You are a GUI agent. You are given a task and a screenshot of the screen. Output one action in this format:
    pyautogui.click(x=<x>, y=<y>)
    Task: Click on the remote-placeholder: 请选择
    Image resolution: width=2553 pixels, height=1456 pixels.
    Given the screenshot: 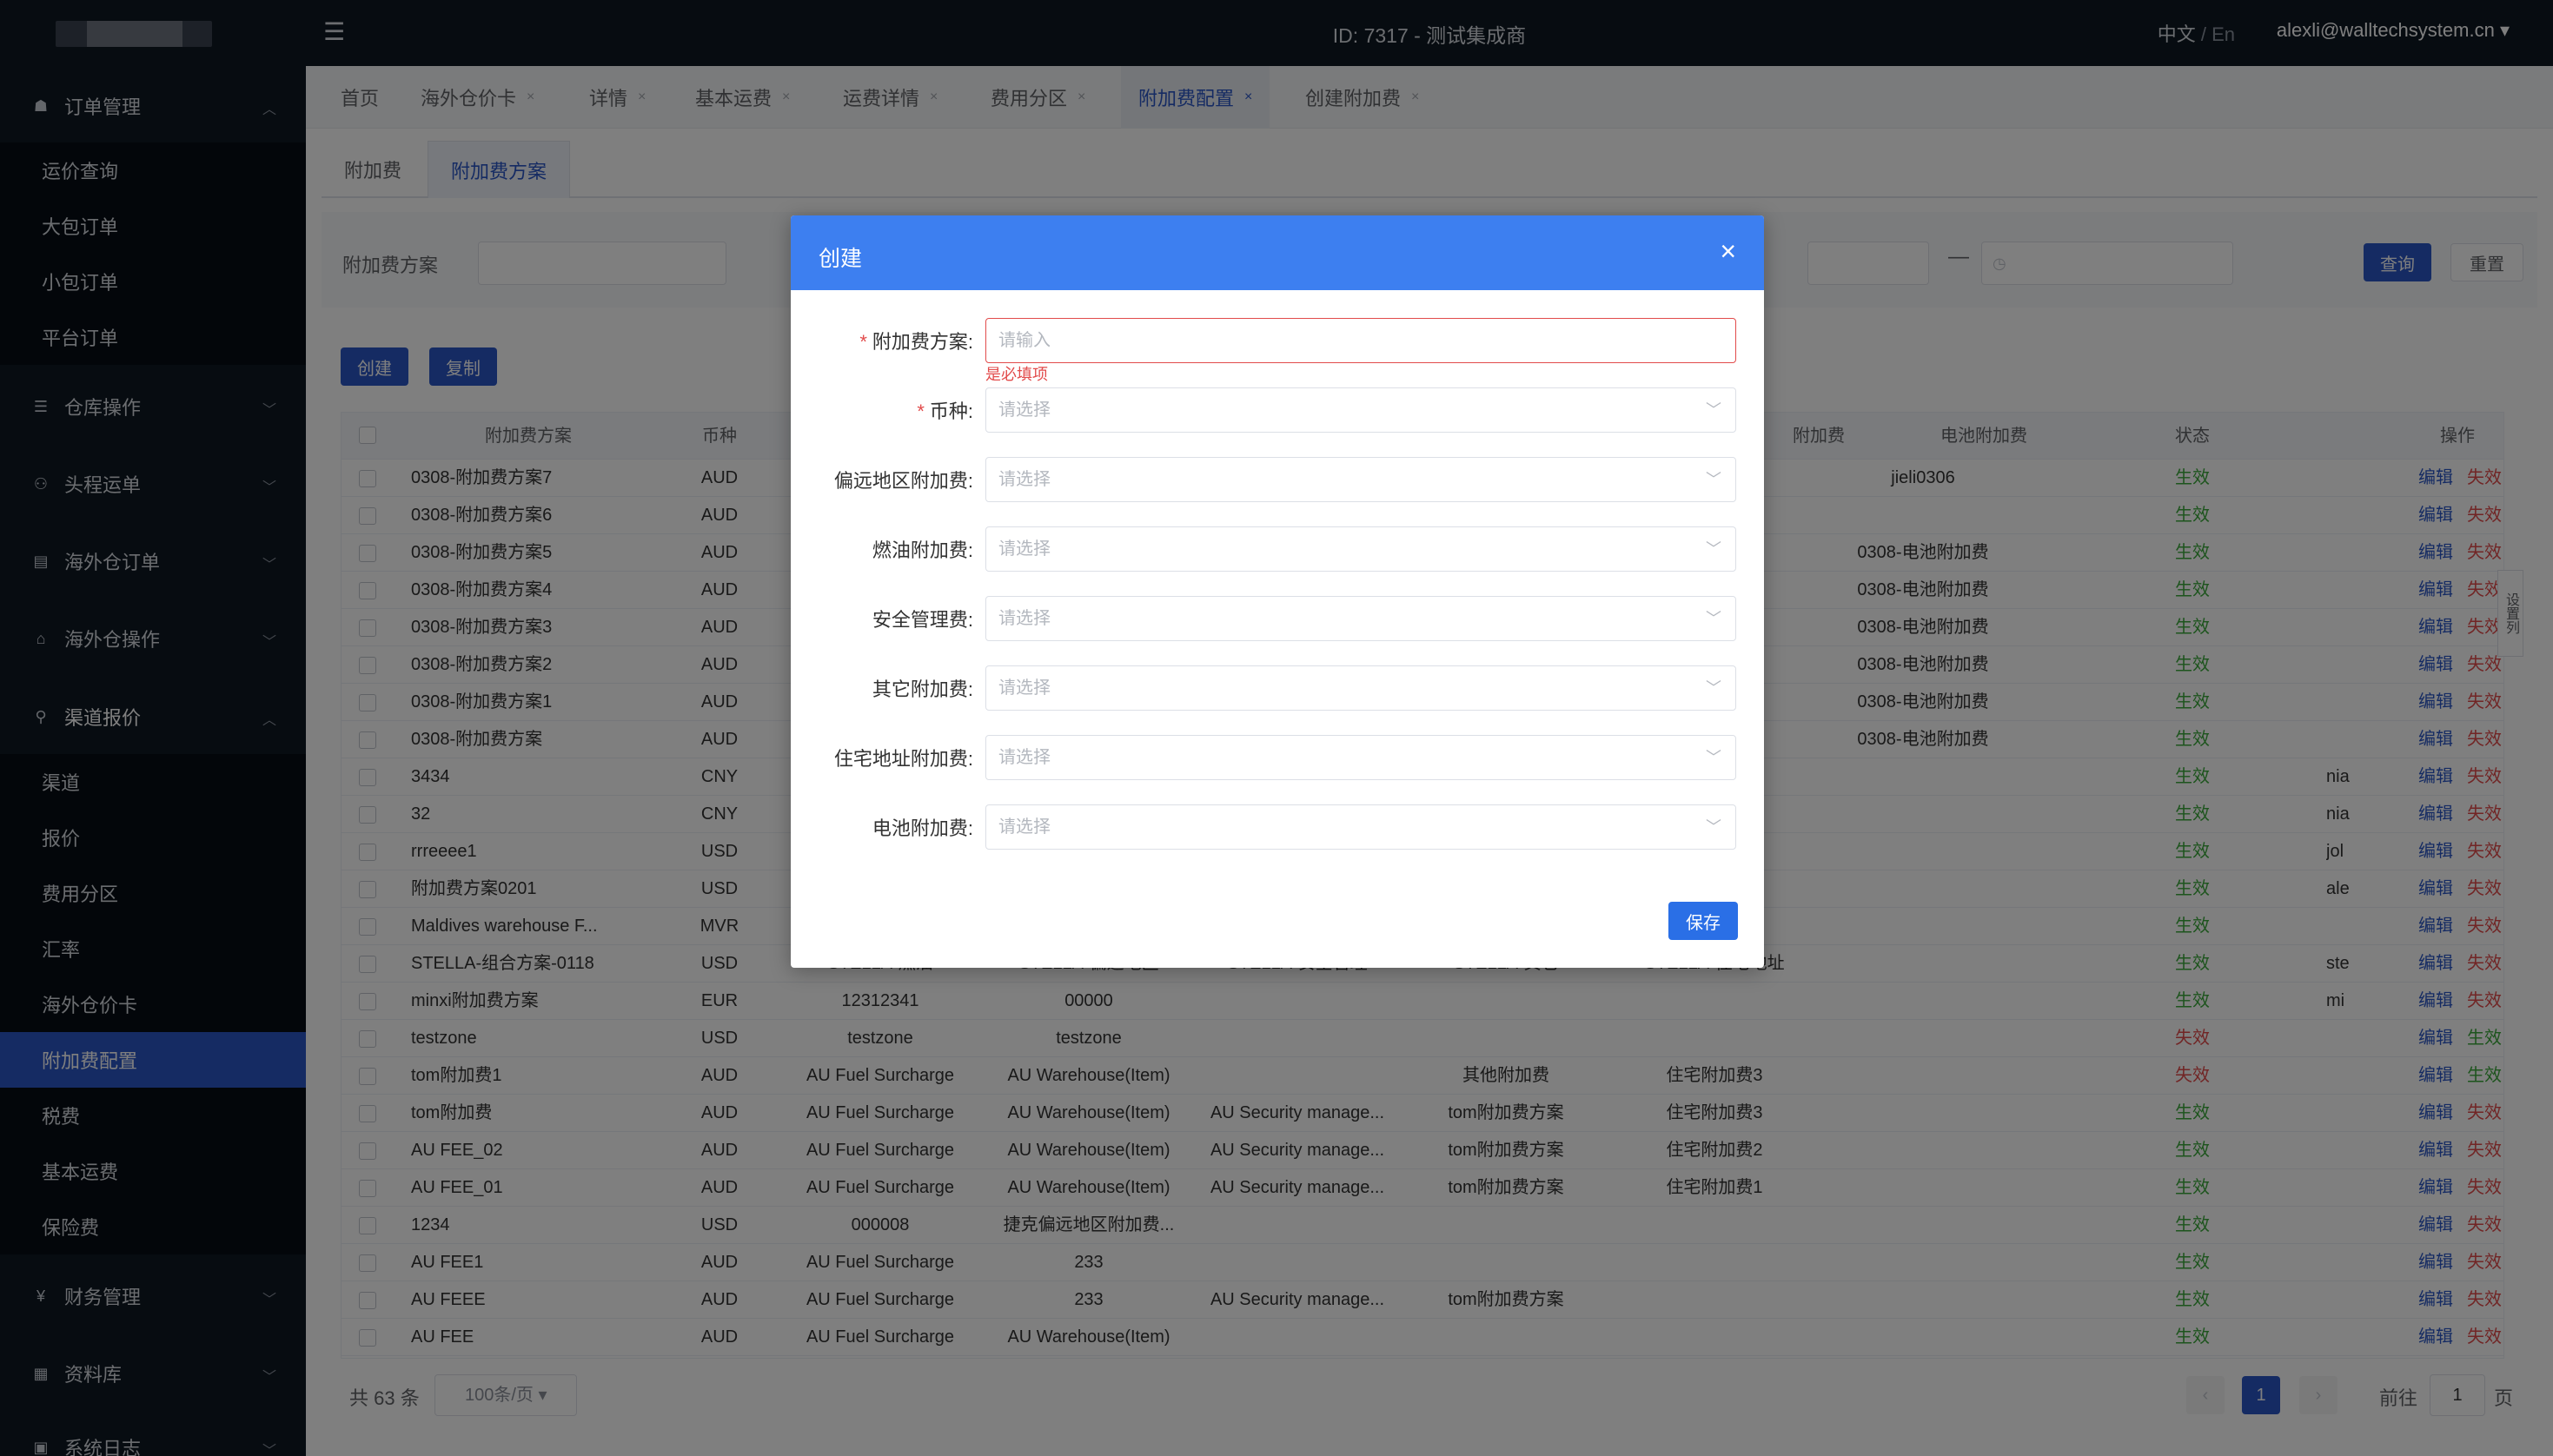 What is the action you would take?
    pyautogui.click(x=1024, y=479)
    